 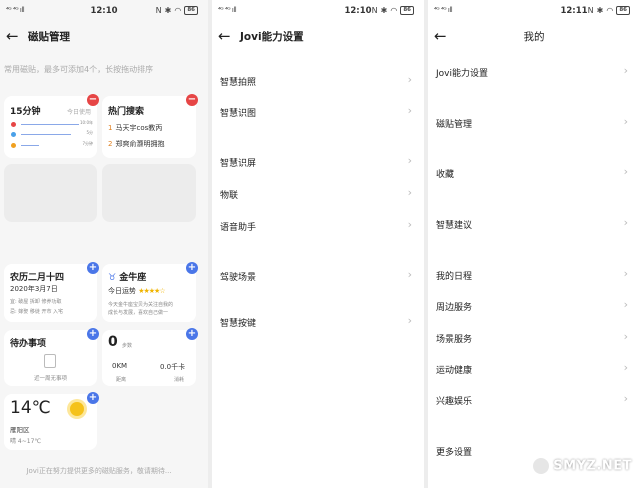 What do you see at coordinates (454, 340) in the screenshot?
I see `menu-label: 场景服务` at bounding box center [454, 340].